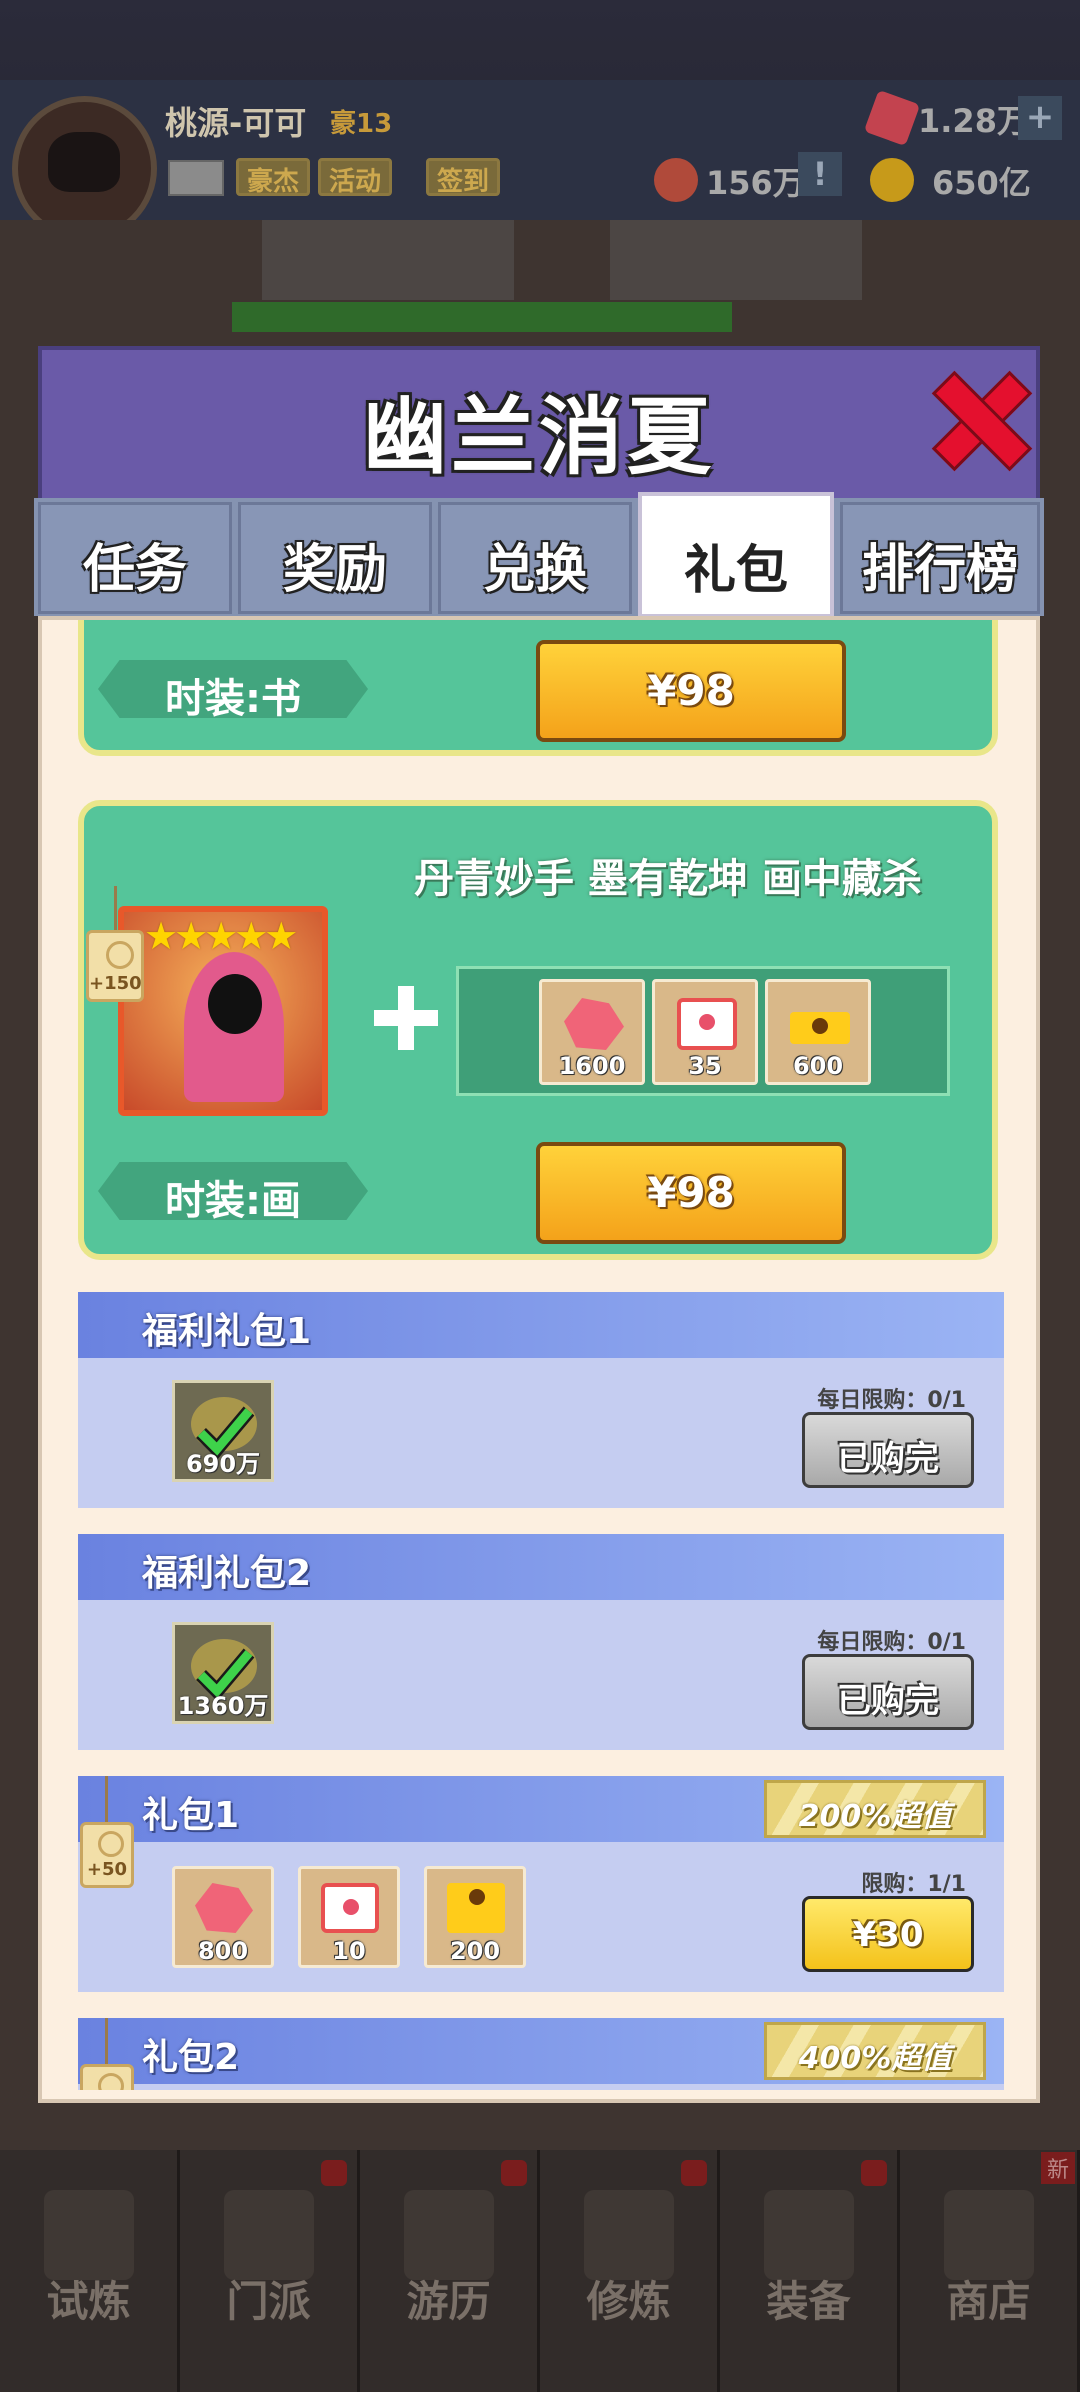  I want to click on add-gems-button: +, so click(1040, 118).